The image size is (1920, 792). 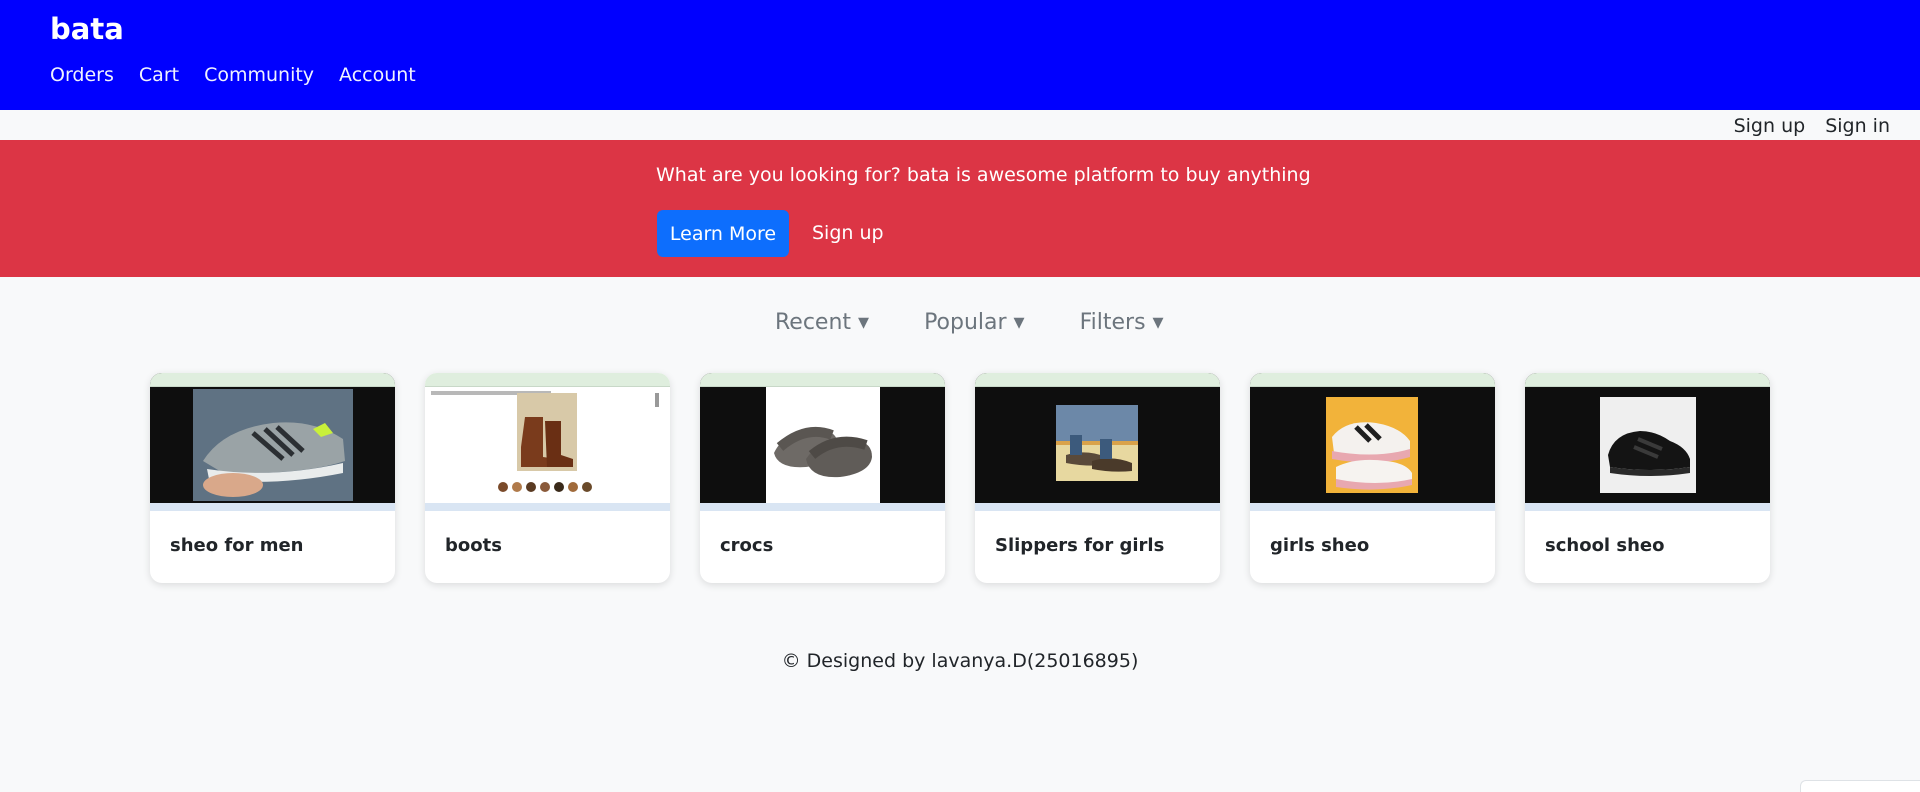 I want to click on product-title: crocs, so click(x=747, y=545).